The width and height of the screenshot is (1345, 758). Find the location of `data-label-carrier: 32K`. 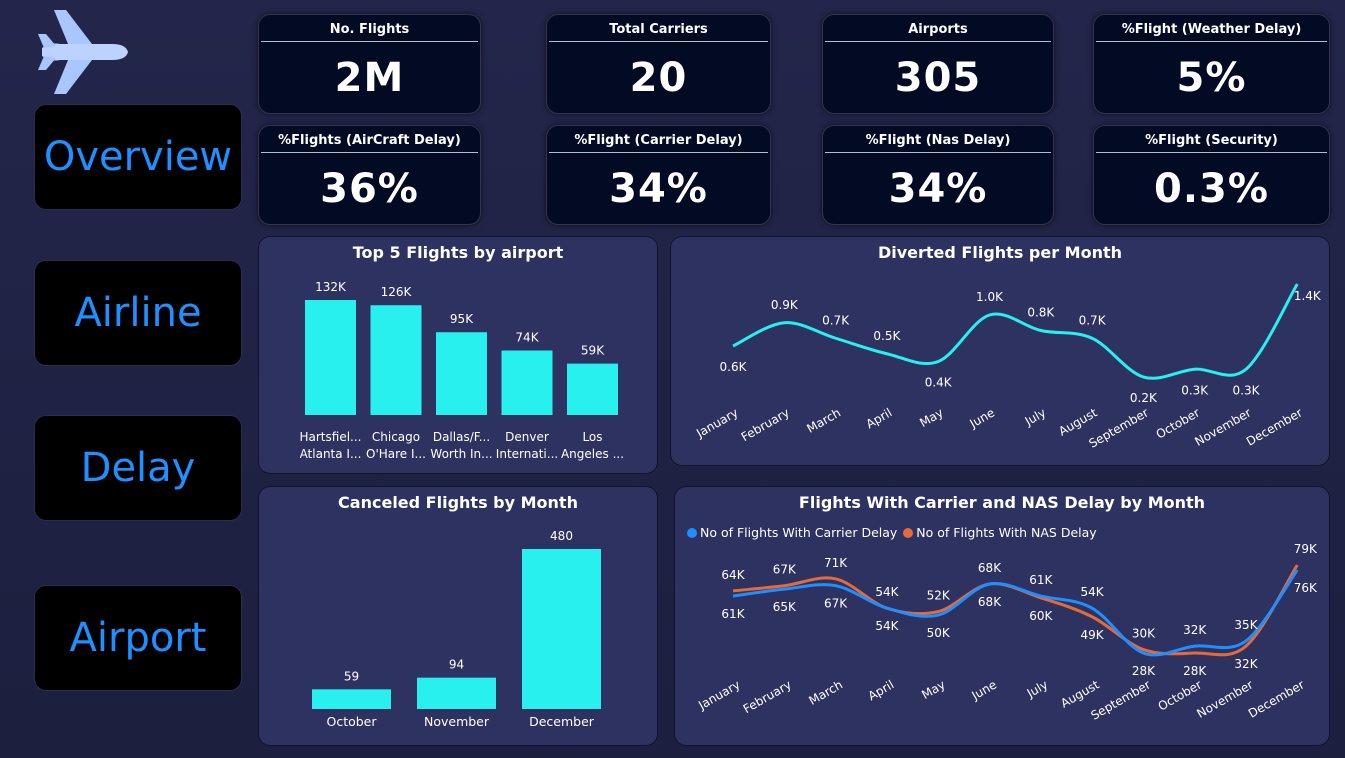

data-label-carrier: 32K is located at coordinates (1195, 630).